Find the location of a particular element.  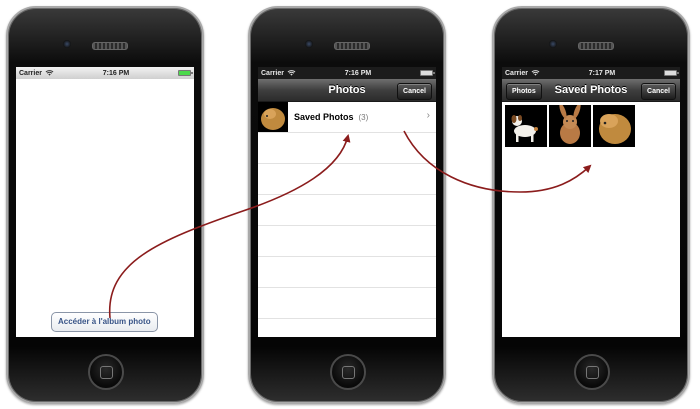

rabbit-image is located at coordinates (570, 124).